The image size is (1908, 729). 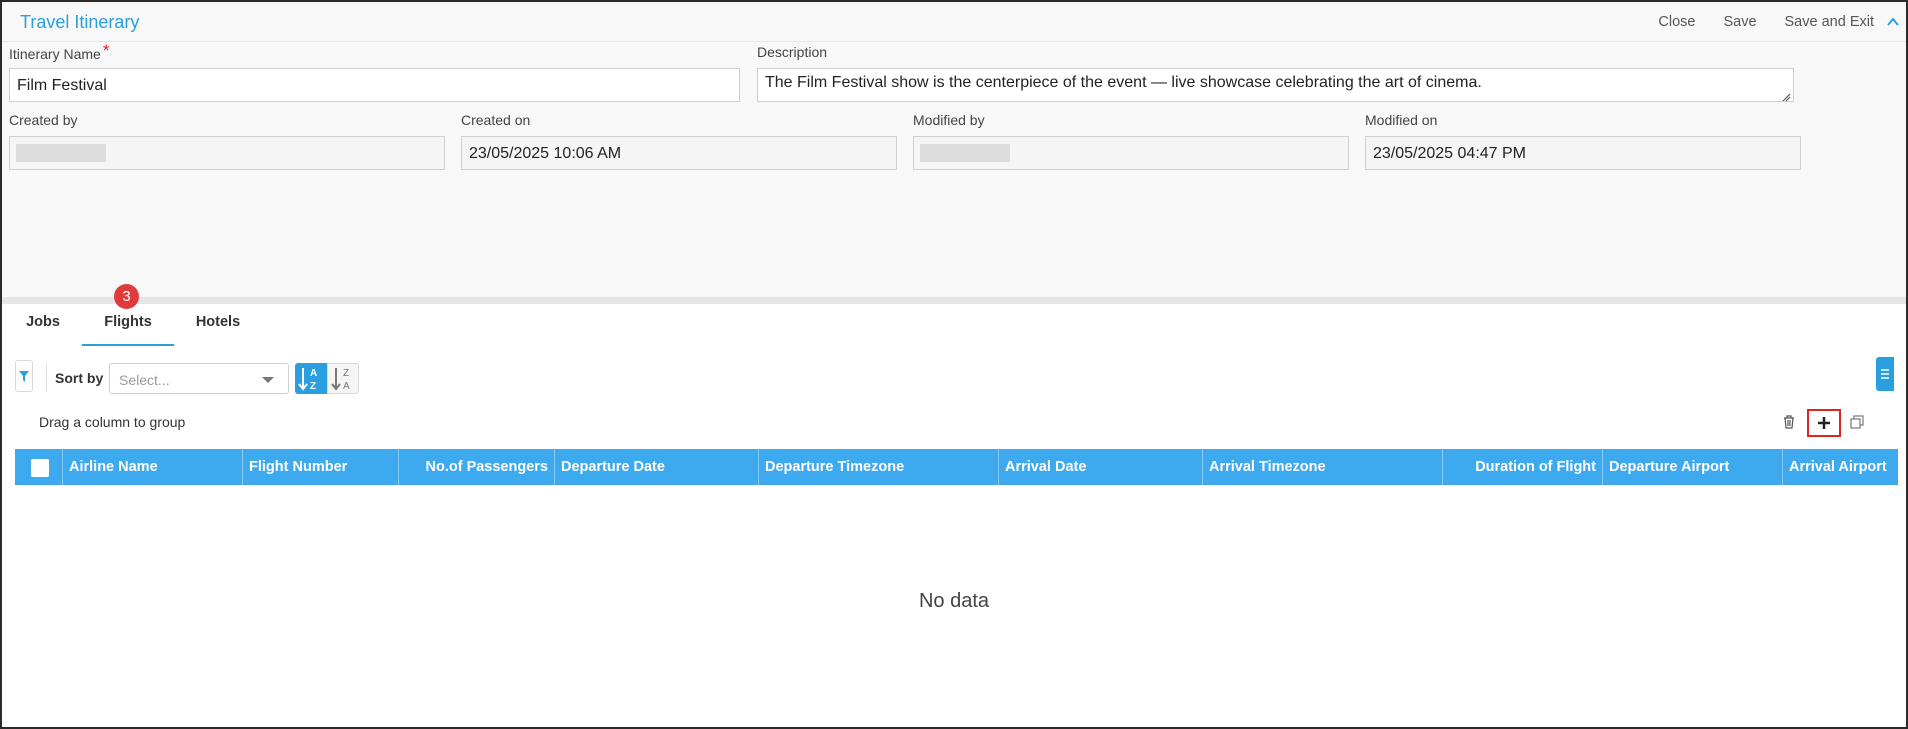 What do you see at coordinates (153, 467) in the screenshot?
I see `column-airline-name: Airline Name` at bounding box center [153, 467].